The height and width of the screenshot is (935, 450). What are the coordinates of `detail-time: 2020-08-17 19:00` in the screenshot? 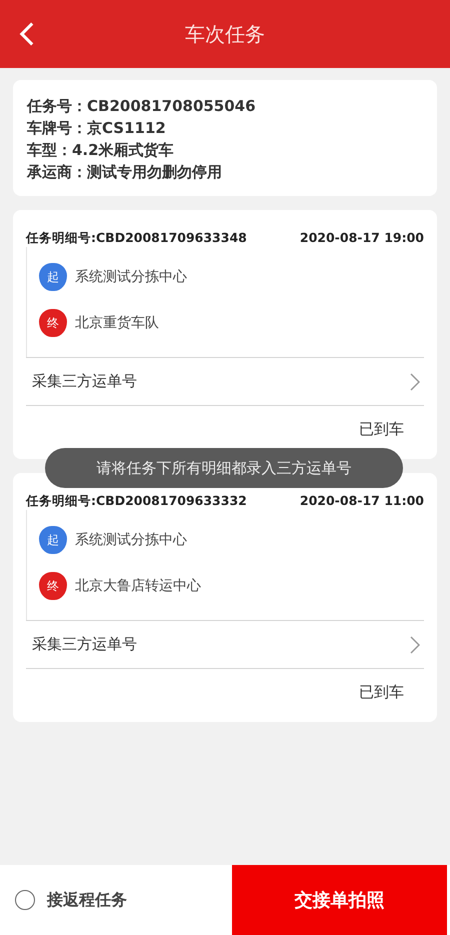 It's located at (362, 238).